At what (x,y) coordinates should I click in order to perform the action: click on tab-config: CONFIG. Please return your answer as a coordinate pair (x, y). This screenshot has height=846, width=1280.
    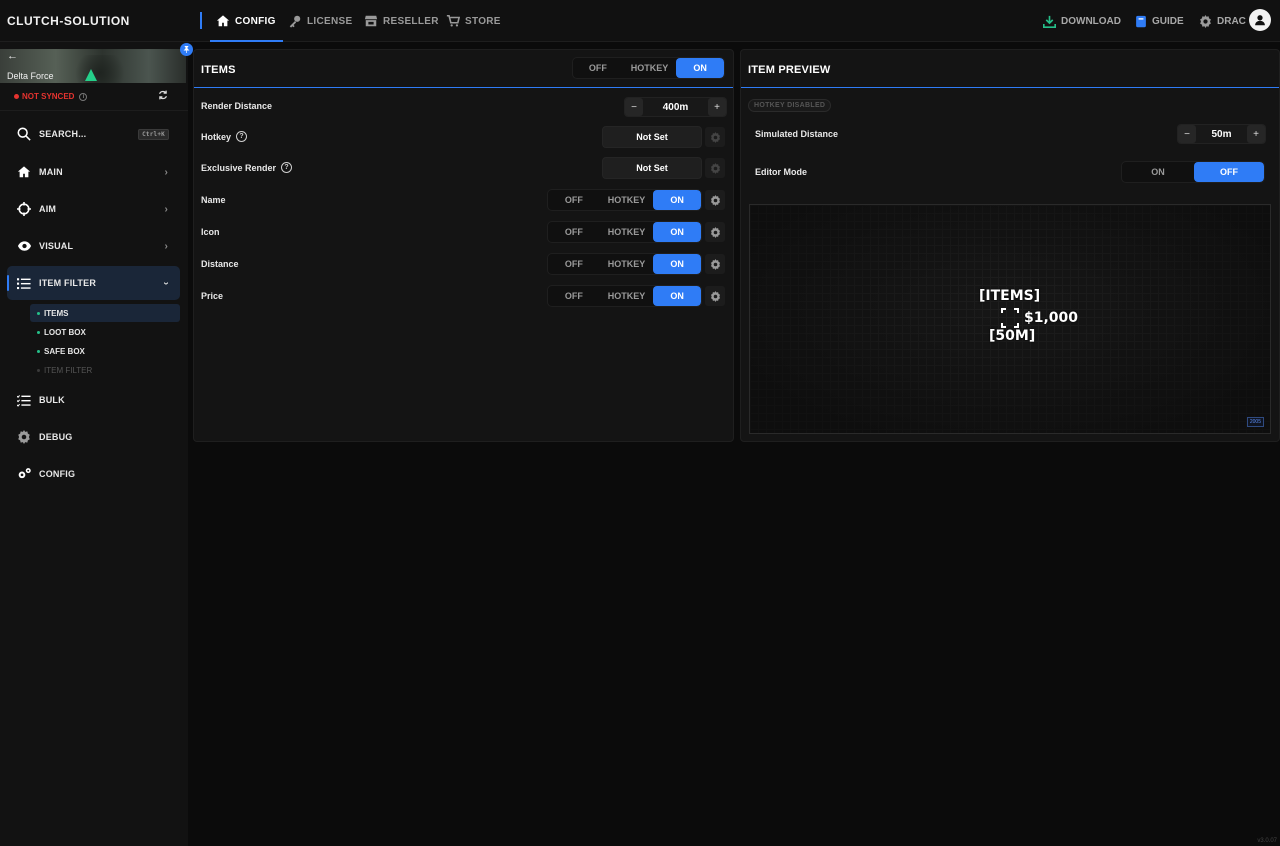
    Looking at the image, I should click on (246, 21).